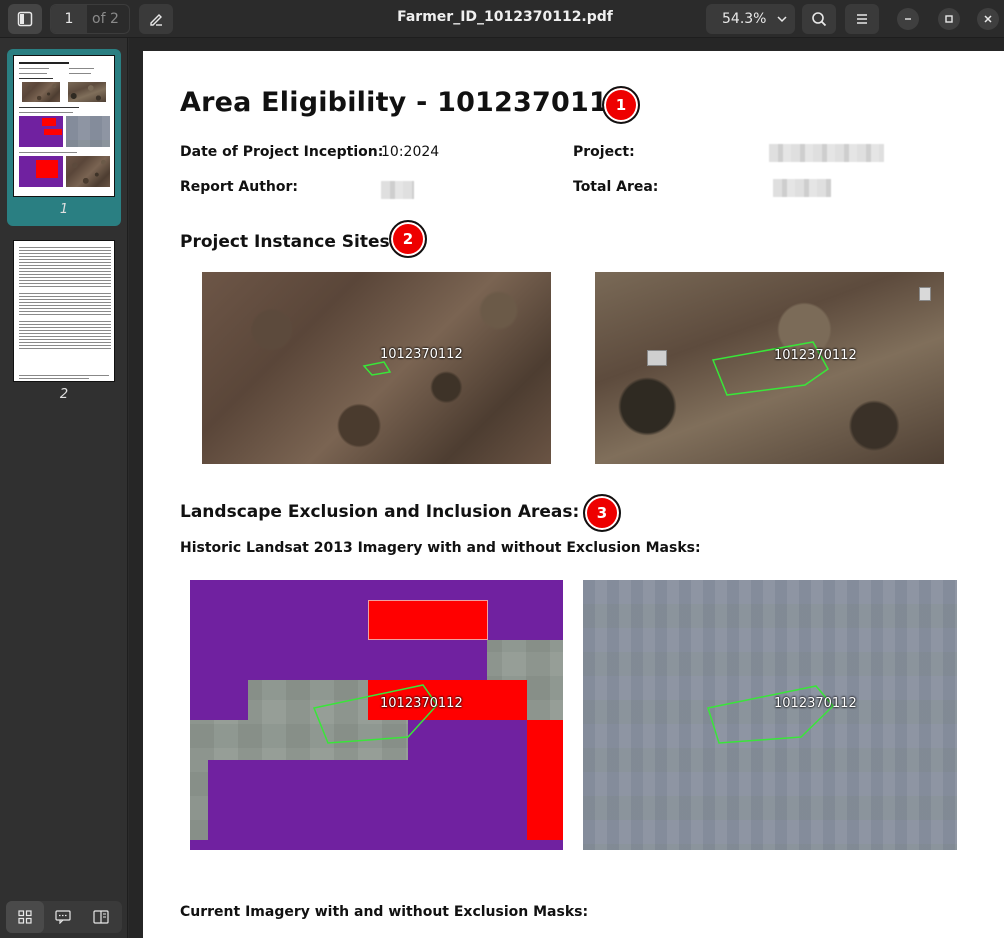 This screenshot has width=1004, height=938. I want to click on redacted-area-value, so click(802, 188).